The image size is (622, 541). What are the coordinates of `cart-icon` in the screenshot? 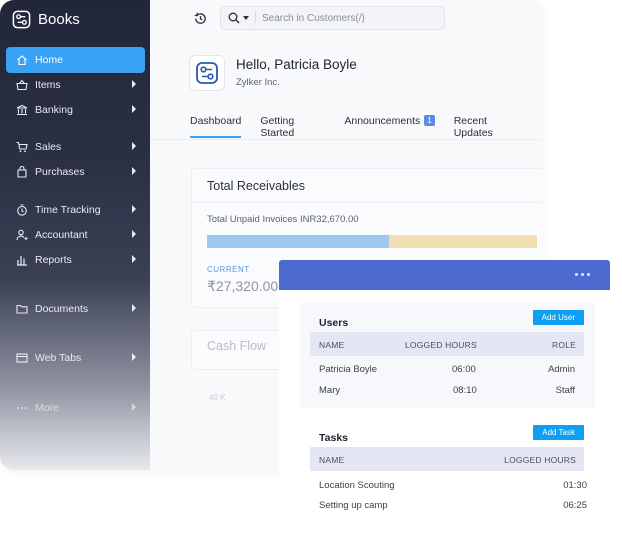 It's located at (21, 147).